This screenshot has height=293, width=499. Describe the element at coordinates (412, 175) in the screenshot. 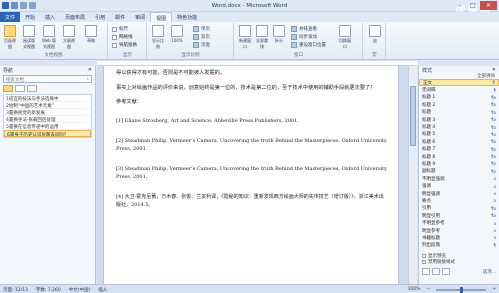

I see `vertical-scrollbar` at that location.